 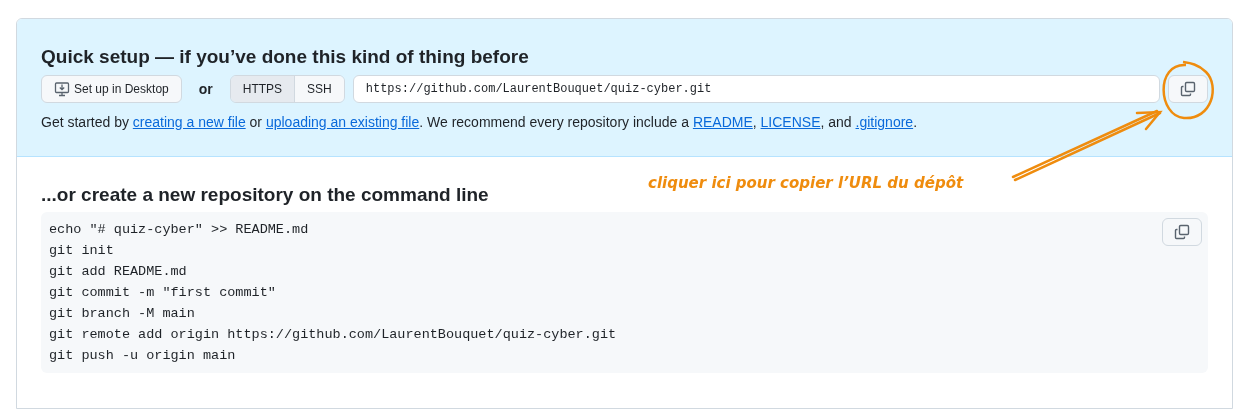 I want to click on or-label: or, so click(x=205, y=89).